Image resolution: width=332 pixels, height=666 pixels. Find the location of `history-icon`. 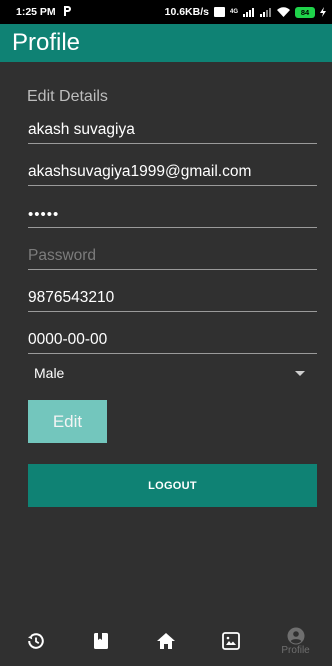

history-icon is located at coordinates (36, 641).